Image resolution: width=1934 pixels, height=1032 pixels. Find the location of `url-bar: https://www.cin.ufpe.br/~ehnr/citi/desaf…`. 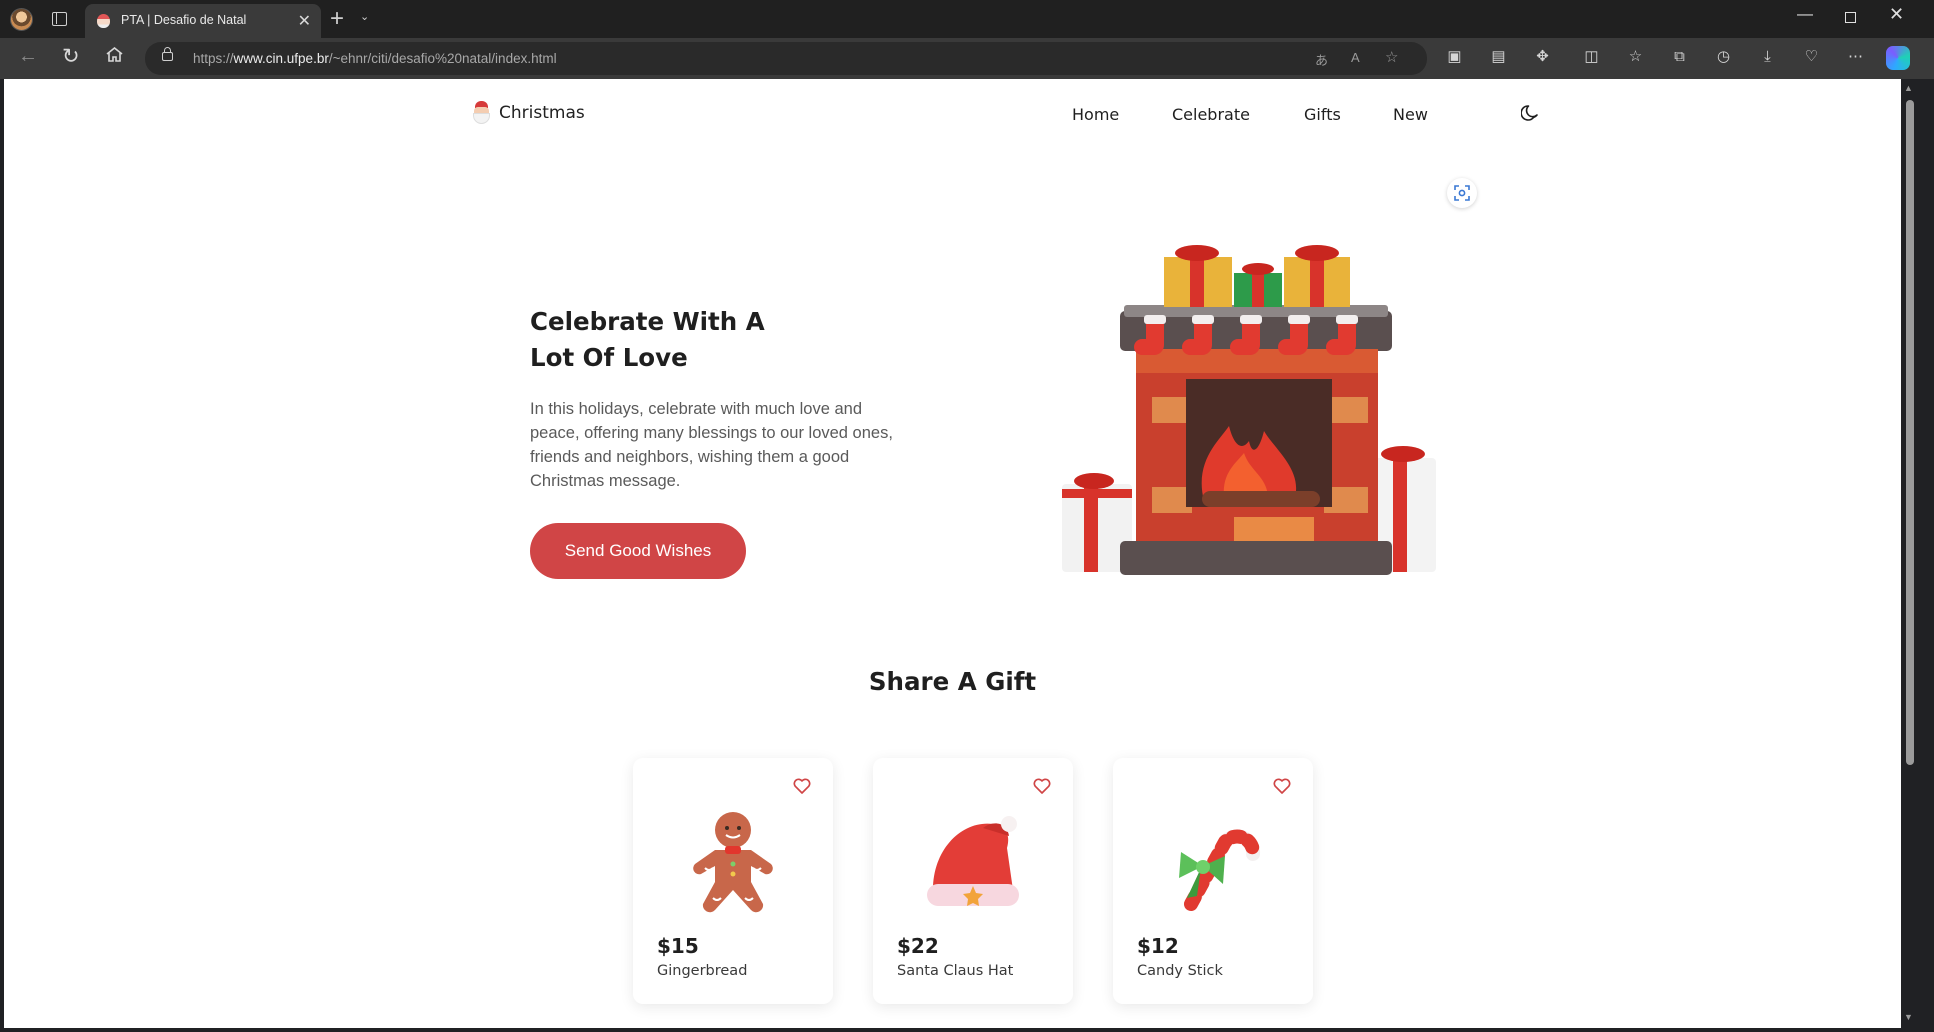

url-bar: https://www.cin.ufpe.br/~ehnr/citi/desaf… is located at coordinates (786, 58).